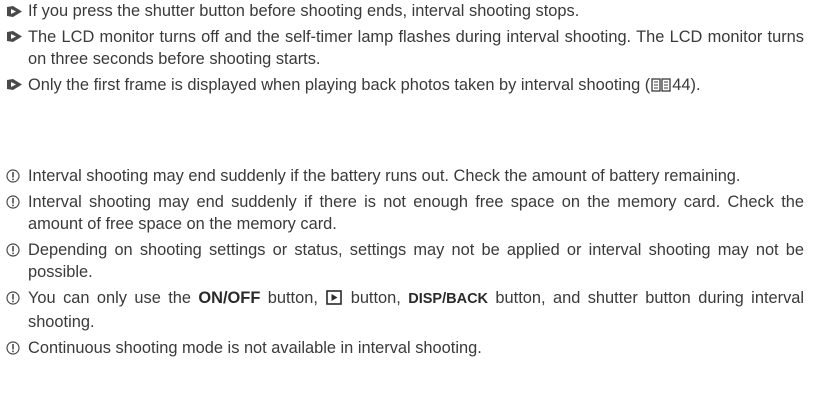 The height and width of the screenshot is (419, 826). Describe the element at coordinates (229, 297) in the screenshot. I see `onoff-button-label: ON/OFF` at that location.